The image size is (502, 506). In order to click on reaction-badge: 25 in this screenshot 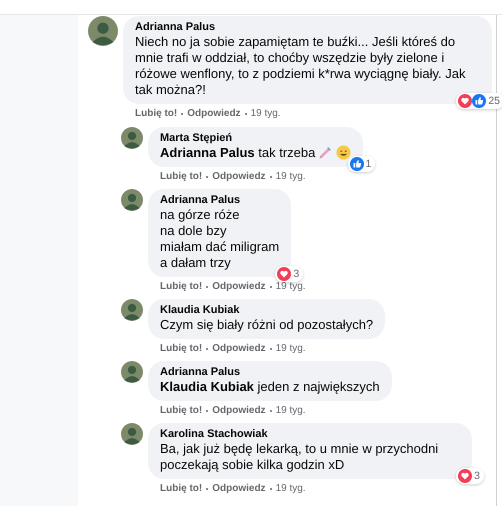, I will do `click(479, 101)`.